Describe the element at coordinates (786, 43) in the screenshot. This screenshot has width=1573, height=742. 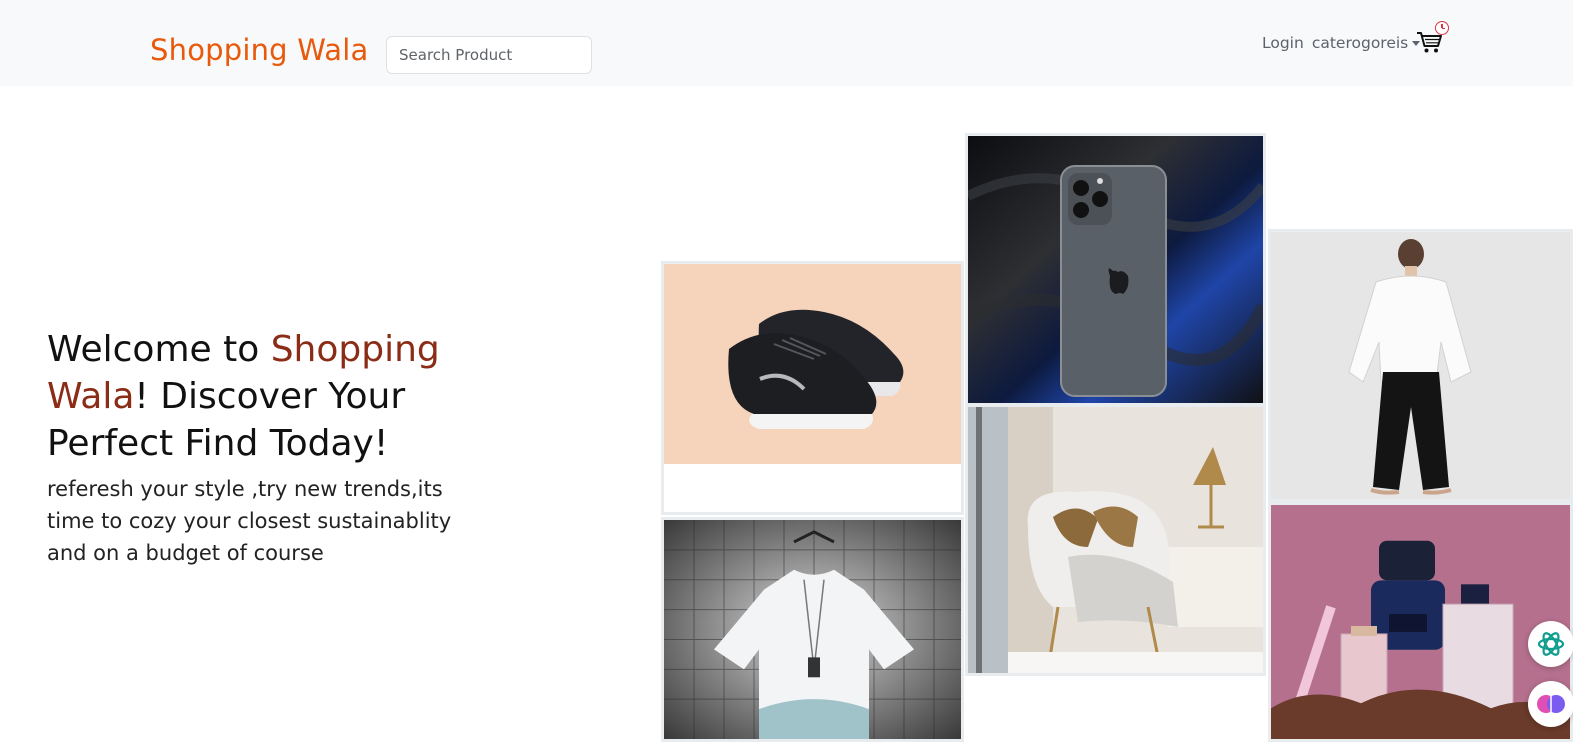
I see `navbar: Shopping Wala Login caterogoreis` at that location.